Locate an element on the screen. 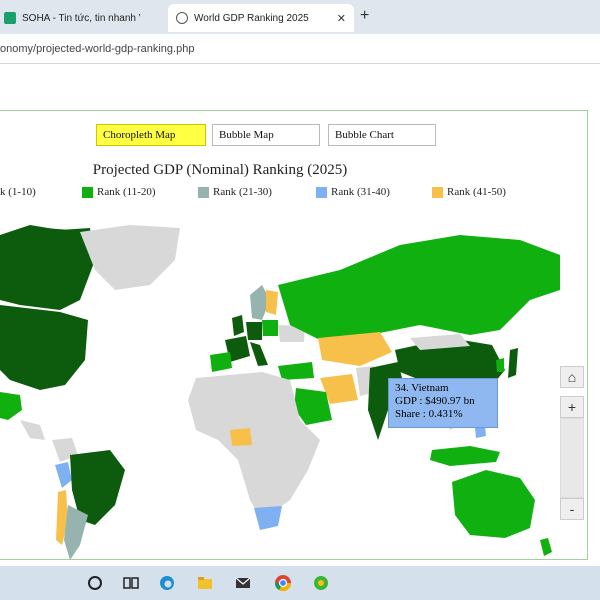  bubble-map-button: Bubble Map is located at coordinates (266, 135).